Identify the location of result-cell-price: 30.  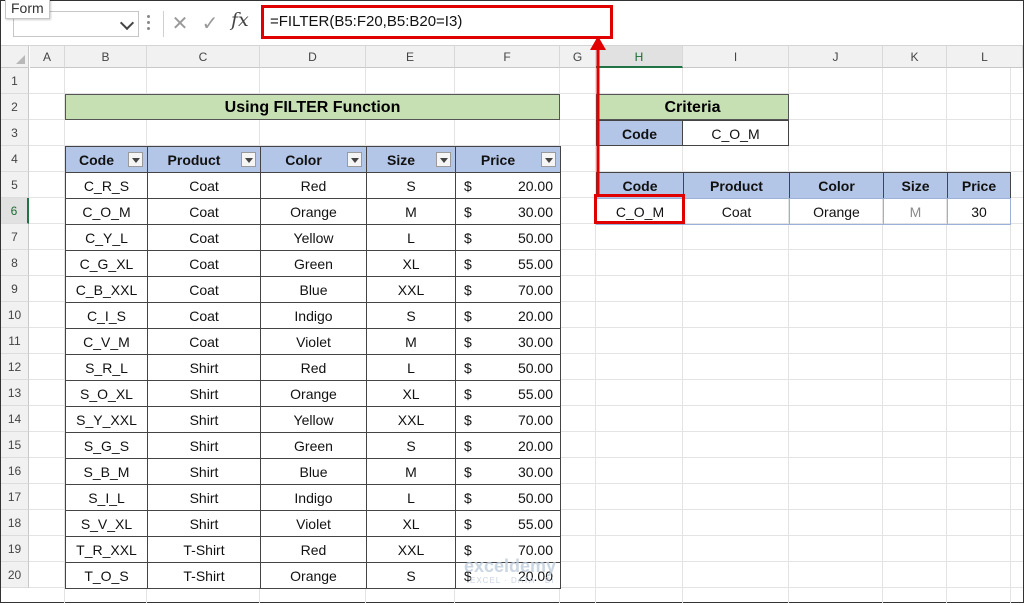
(979, 211).